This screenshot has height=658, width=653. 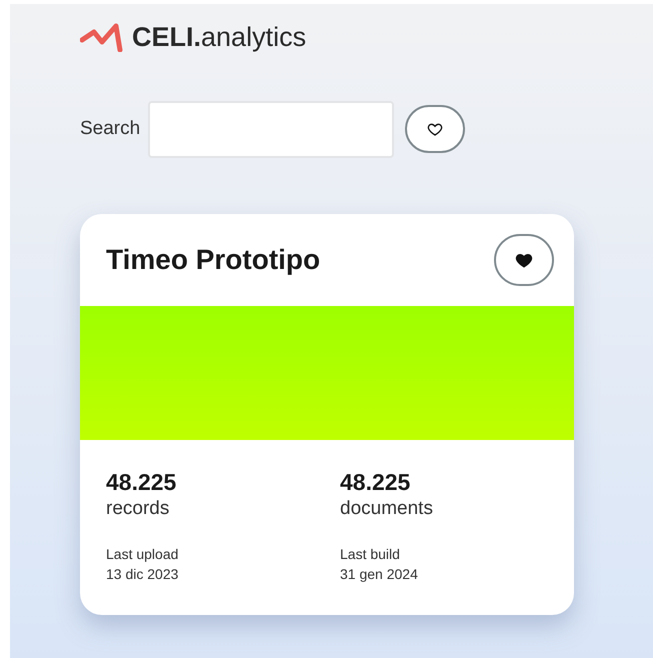 What do you see at coordinates (219, 37) in the screenshot?
I see `logo-text: CELI.analytics` at bounding box center [219, 37].